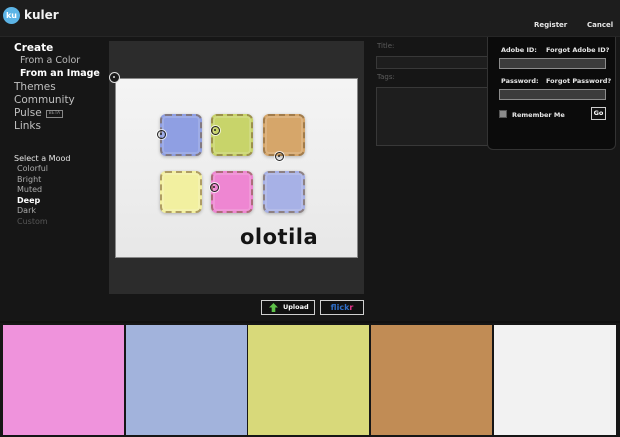 Image resolution: width=620 pixels, height=437 pixels. Describe the element at coordinates (296, 307) in the screenshot. I see `upload-button-label: Upload` at that location.